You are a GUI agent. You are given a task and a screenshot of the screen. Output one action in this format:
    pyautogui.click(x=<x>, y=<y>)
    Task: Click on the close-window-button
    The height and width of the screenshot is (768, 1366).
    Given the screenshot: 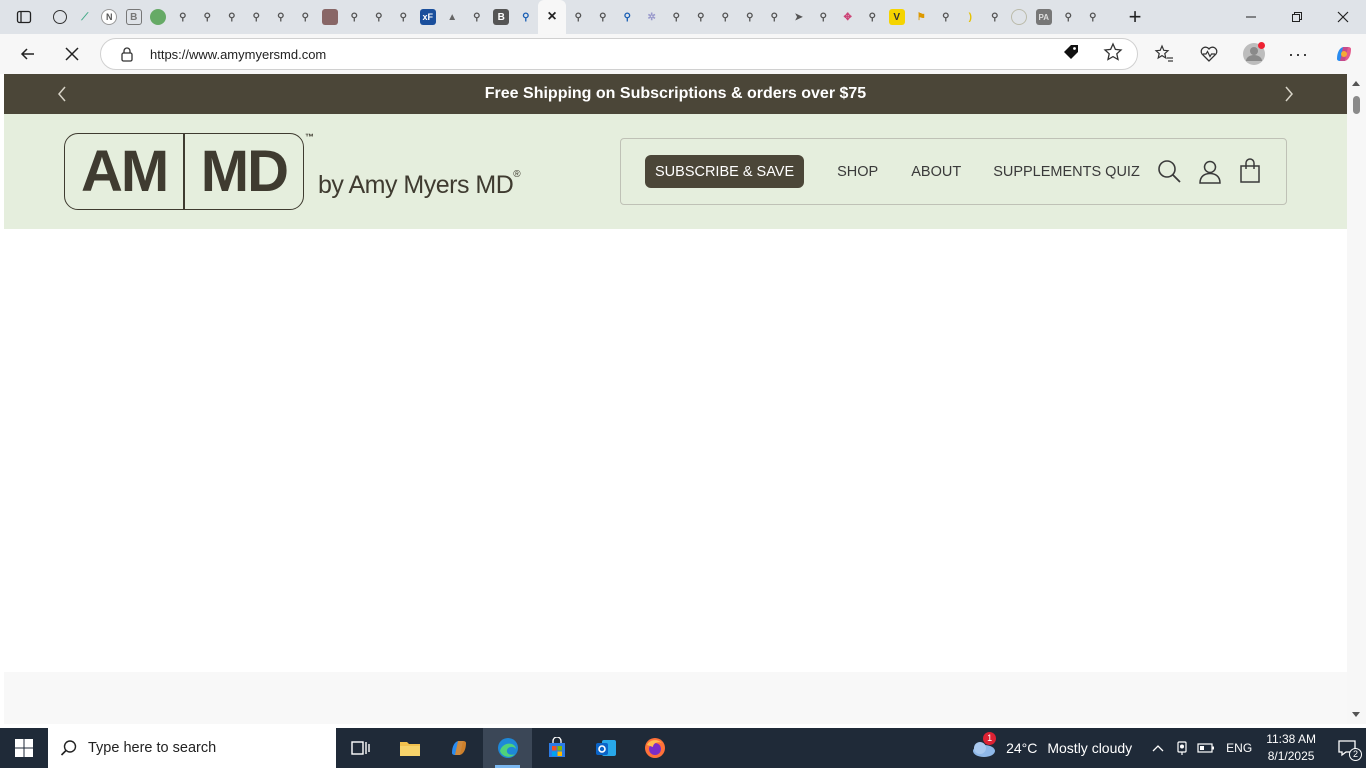 What is the action you would take?
    pyautogui.click(x=1343, y=17)
    